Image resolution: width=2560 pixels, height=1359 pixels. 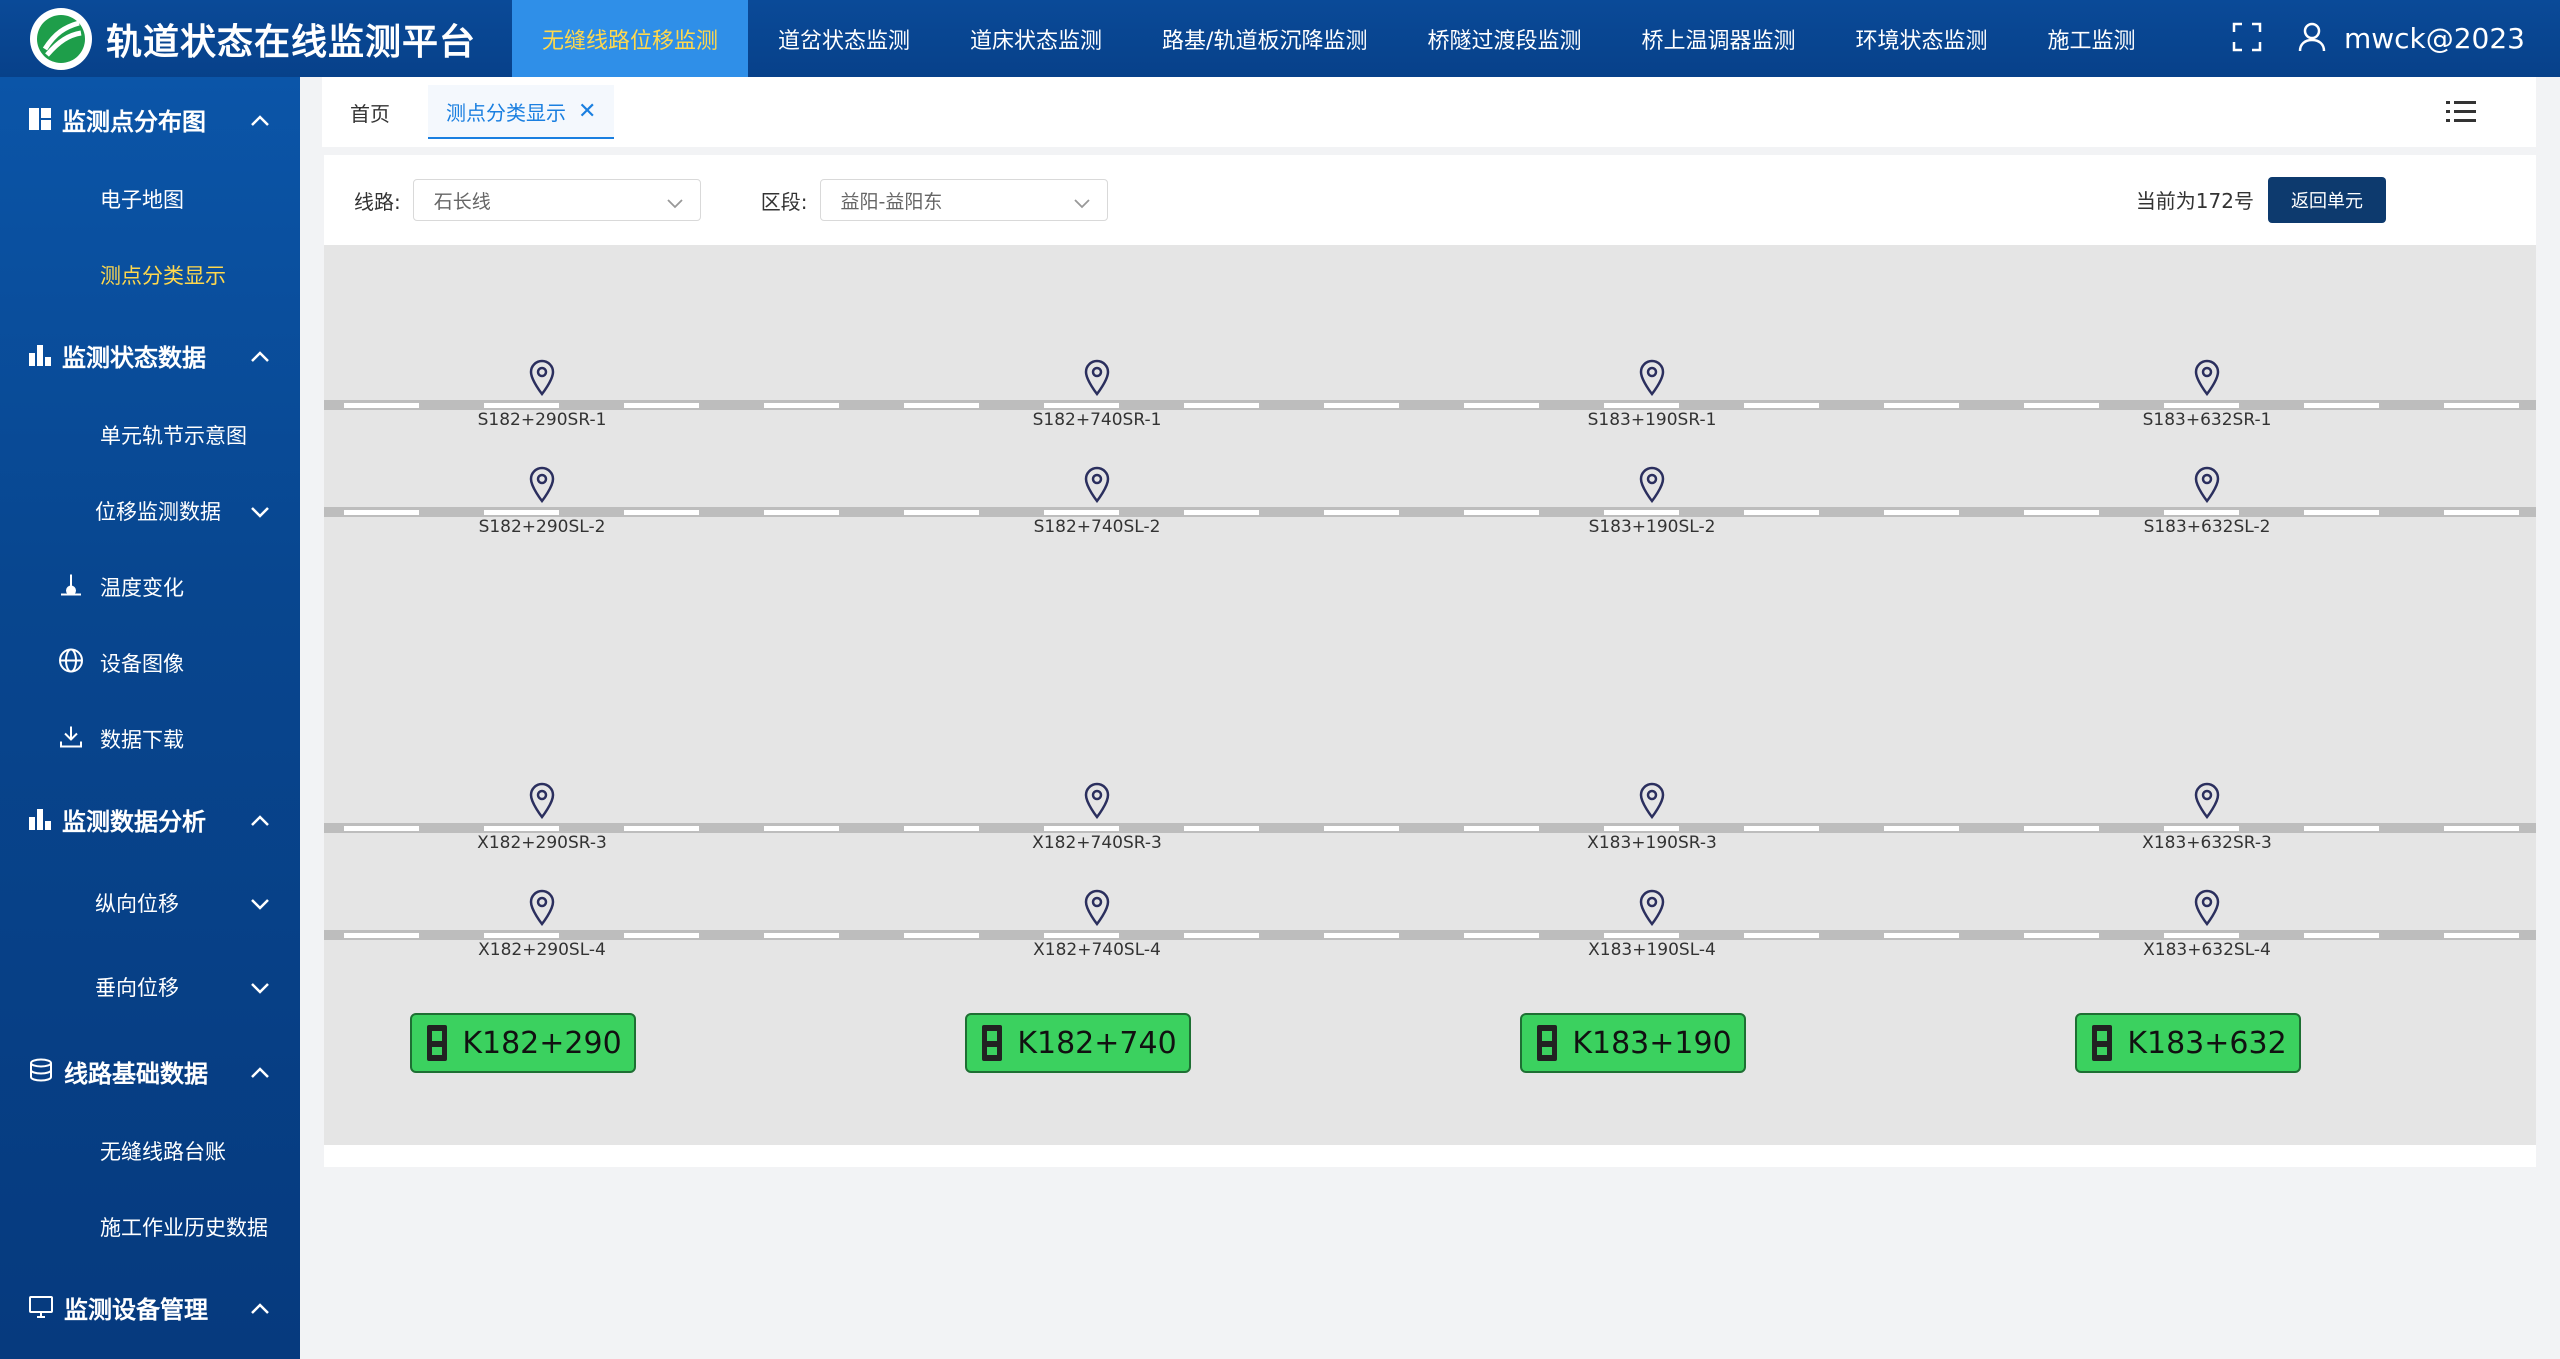 I want to click on monitor-point: S182+740SR-1, so click(x=1097, y=394).